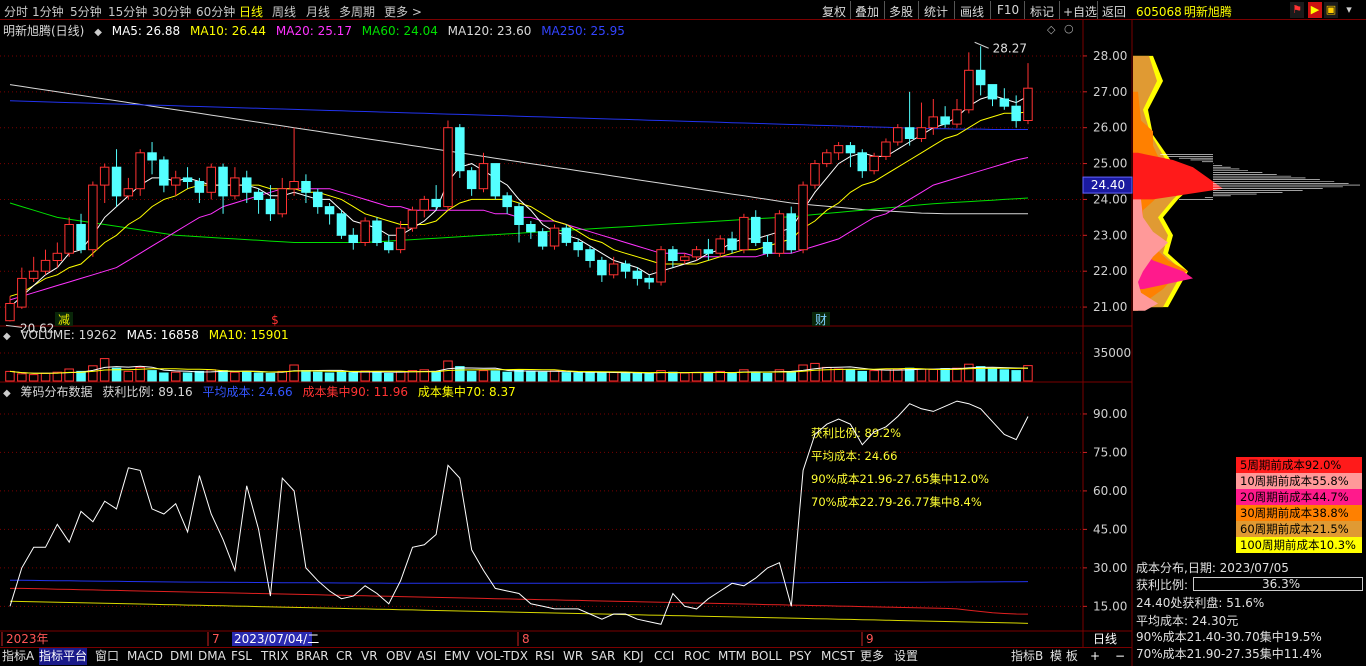 Image resolution: width=1366 pixels, height=666 pixels. What do you see at coordinates (1110, 128) in the screenshot?
I see `price-tick-label: 26.00` at bounding box center [1110, 128].